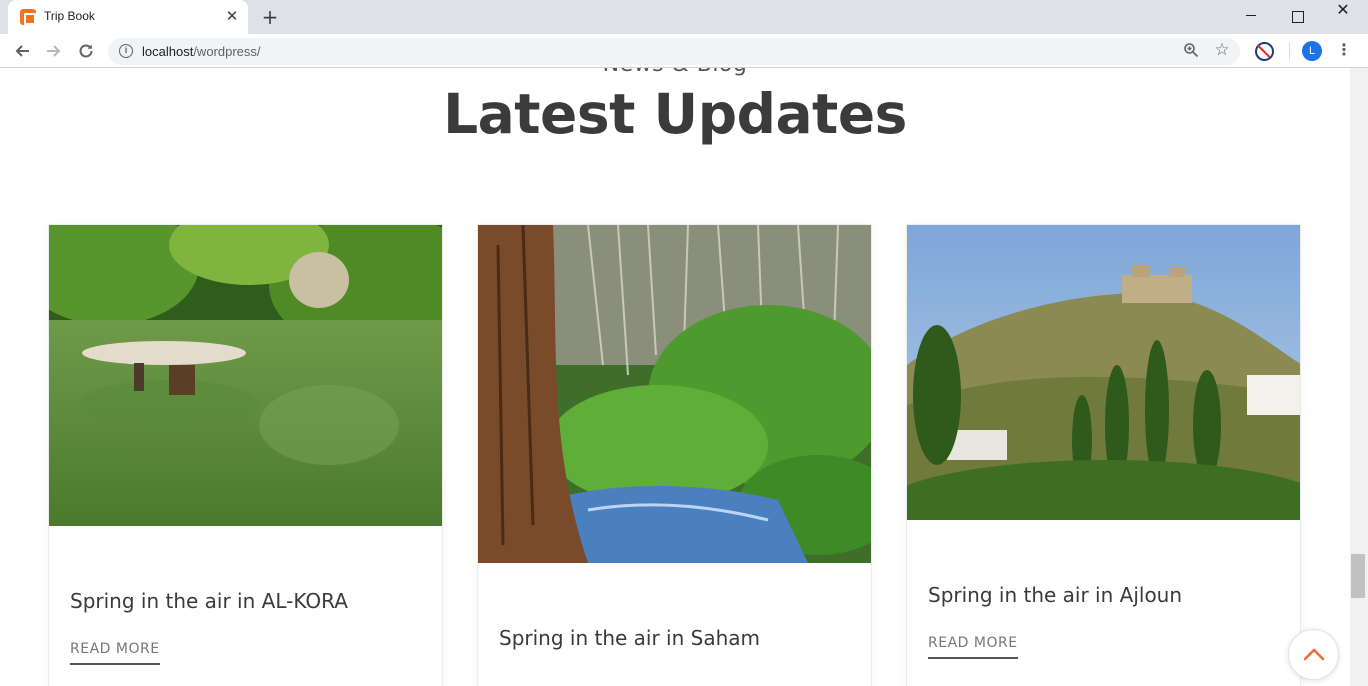 The width and height of the screenshot is (1368, 686). What do you see at coordinates (22, 51) in the screenshot?
I see `back-arrow-icon` at bounding box center [22, 51].